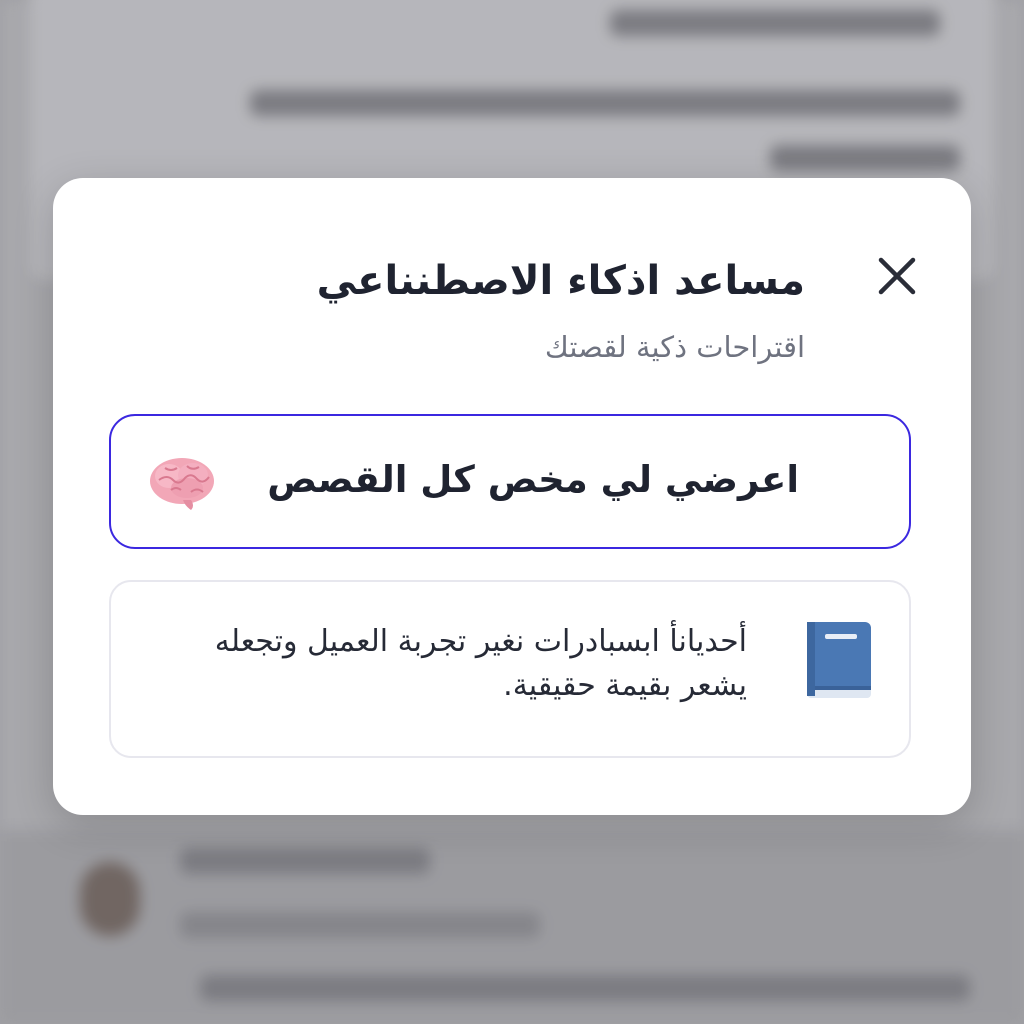  Describe the element at coordinates (182, 484) in the screenshot. I see `brain-icon` at that location.